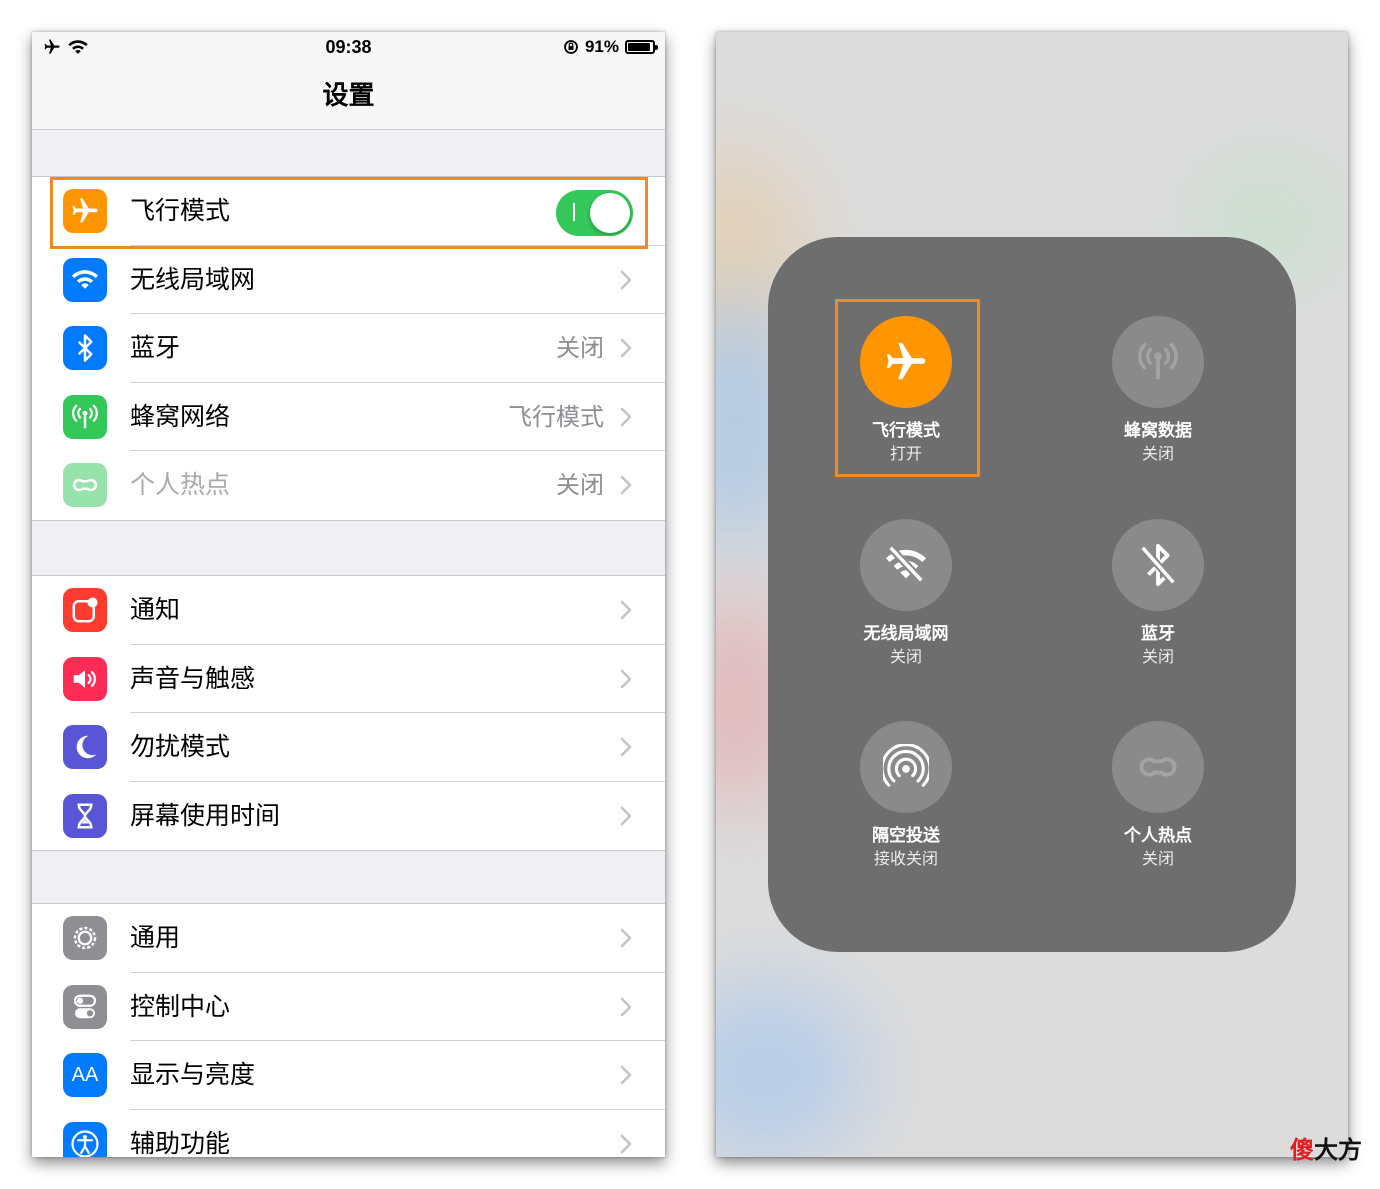  Describe the element at coordinates (1326, 1150) in the screenshot. I see `watermark: 傻大方` at that location.